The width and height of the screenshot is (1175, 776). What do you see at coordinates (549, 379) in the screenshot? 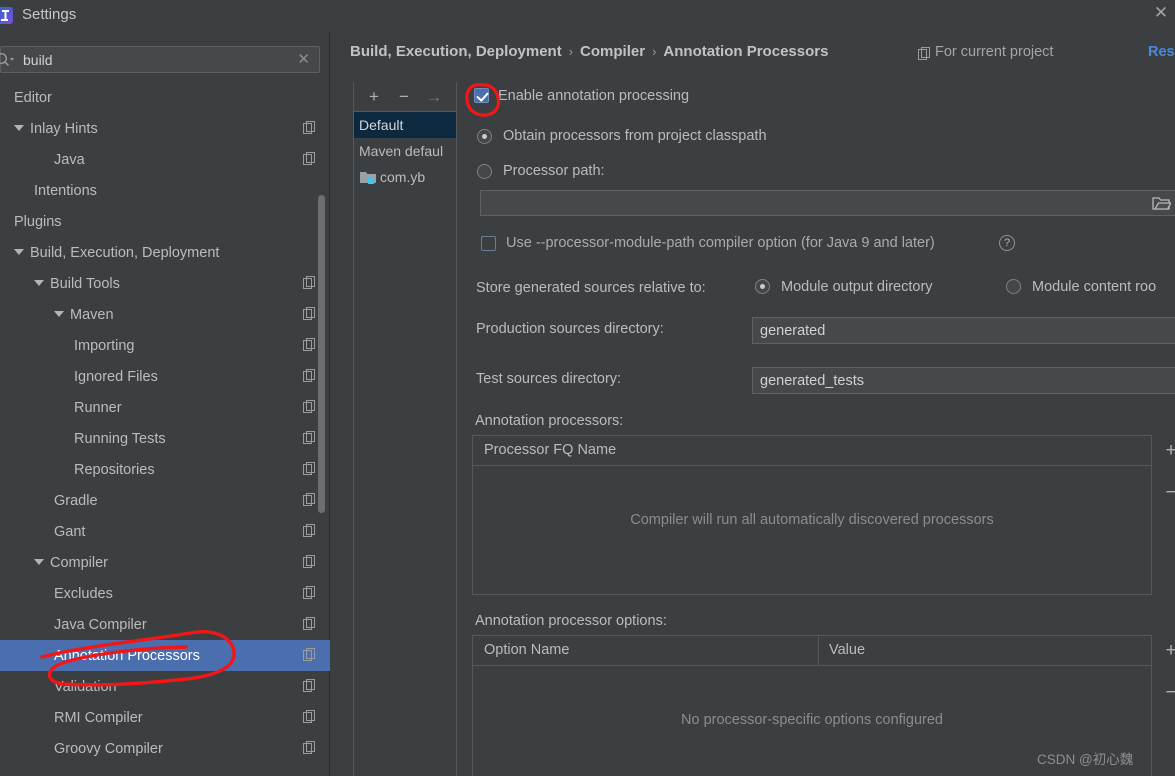
I see `test-sources-label: Test sources directory:` at bounding box center [549, 379].